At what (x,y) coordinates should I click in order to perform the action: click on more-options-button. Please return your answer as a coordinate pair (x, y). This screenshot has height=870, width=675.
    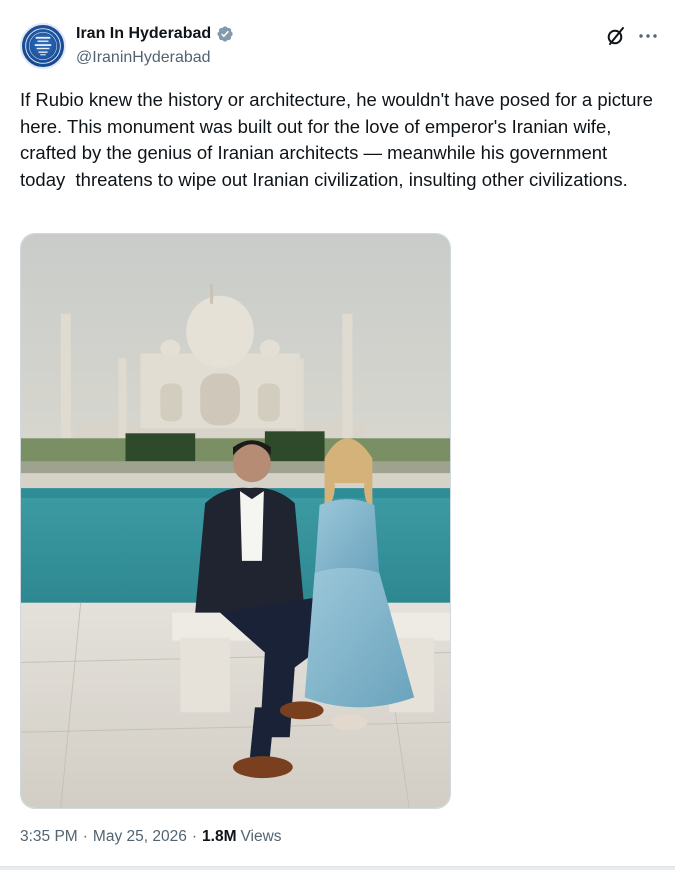
    Looking at the image, I should click on (648, 36).